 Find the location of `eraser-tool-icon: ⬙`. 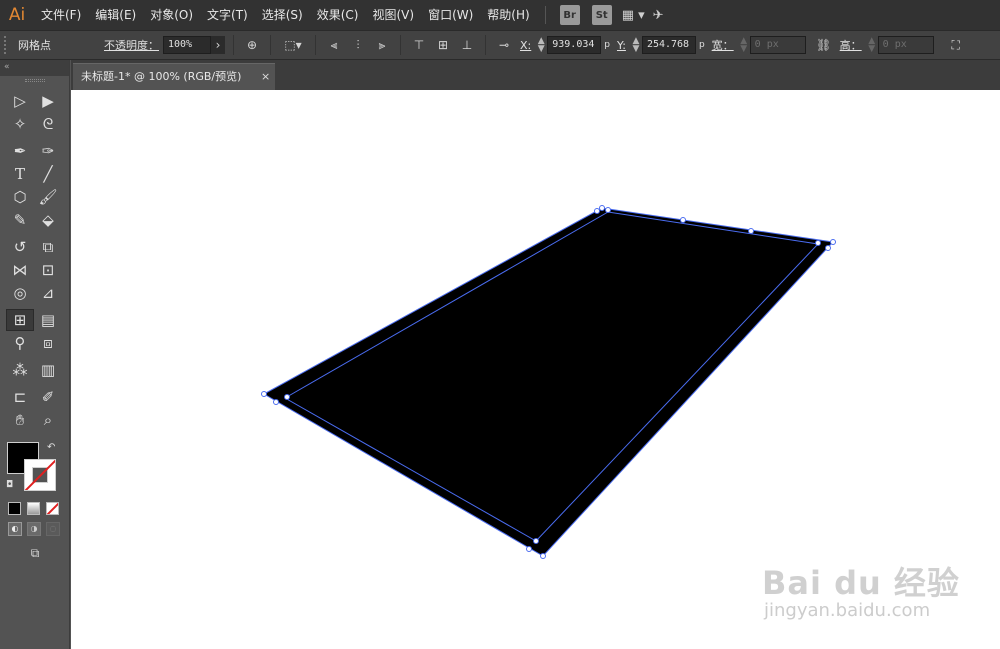

eraser-tool-icon: ⬙ is located at coordinates (48, 220).